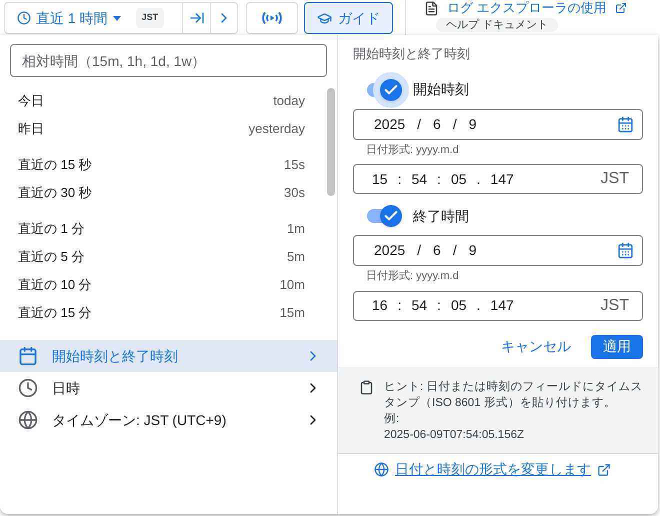 The width and height of the screenshot is (660, 516). I want to click on clipboard-icon, so click(366, 387).